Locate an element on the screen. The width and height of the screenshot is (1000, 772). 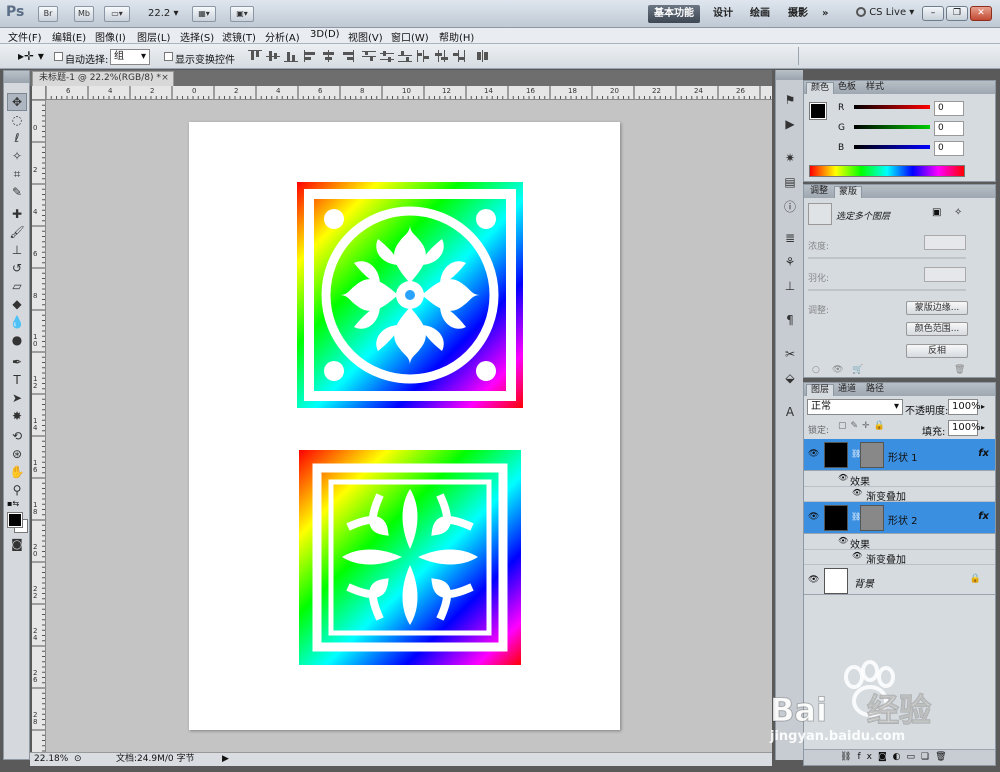
menu-file: 文件(F) is located at coordinates (25, 36).